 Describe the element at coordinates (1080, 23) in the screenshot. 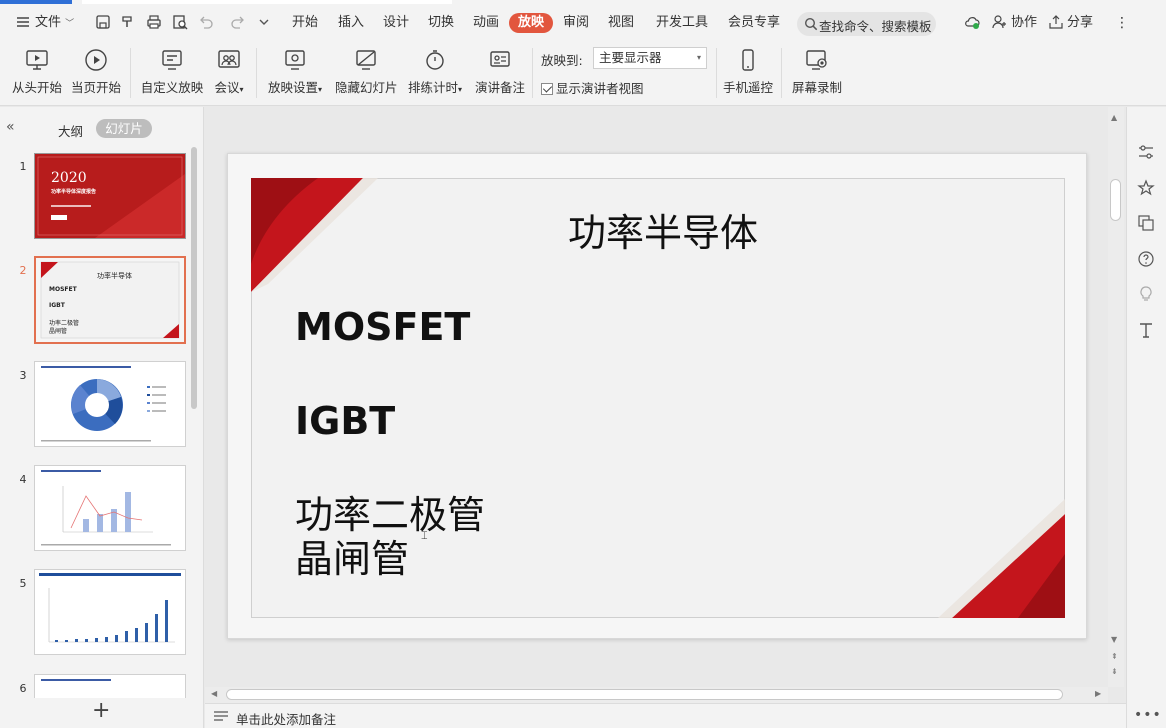

I see `share-button: 分享` at that location.